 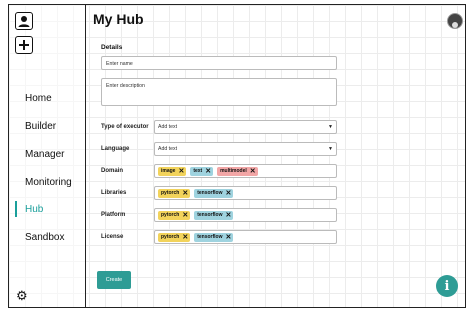 What do you see at coordinates (168, 171) in the screenshot?
I see `chip-label: image` at bounding box center [168, 171].